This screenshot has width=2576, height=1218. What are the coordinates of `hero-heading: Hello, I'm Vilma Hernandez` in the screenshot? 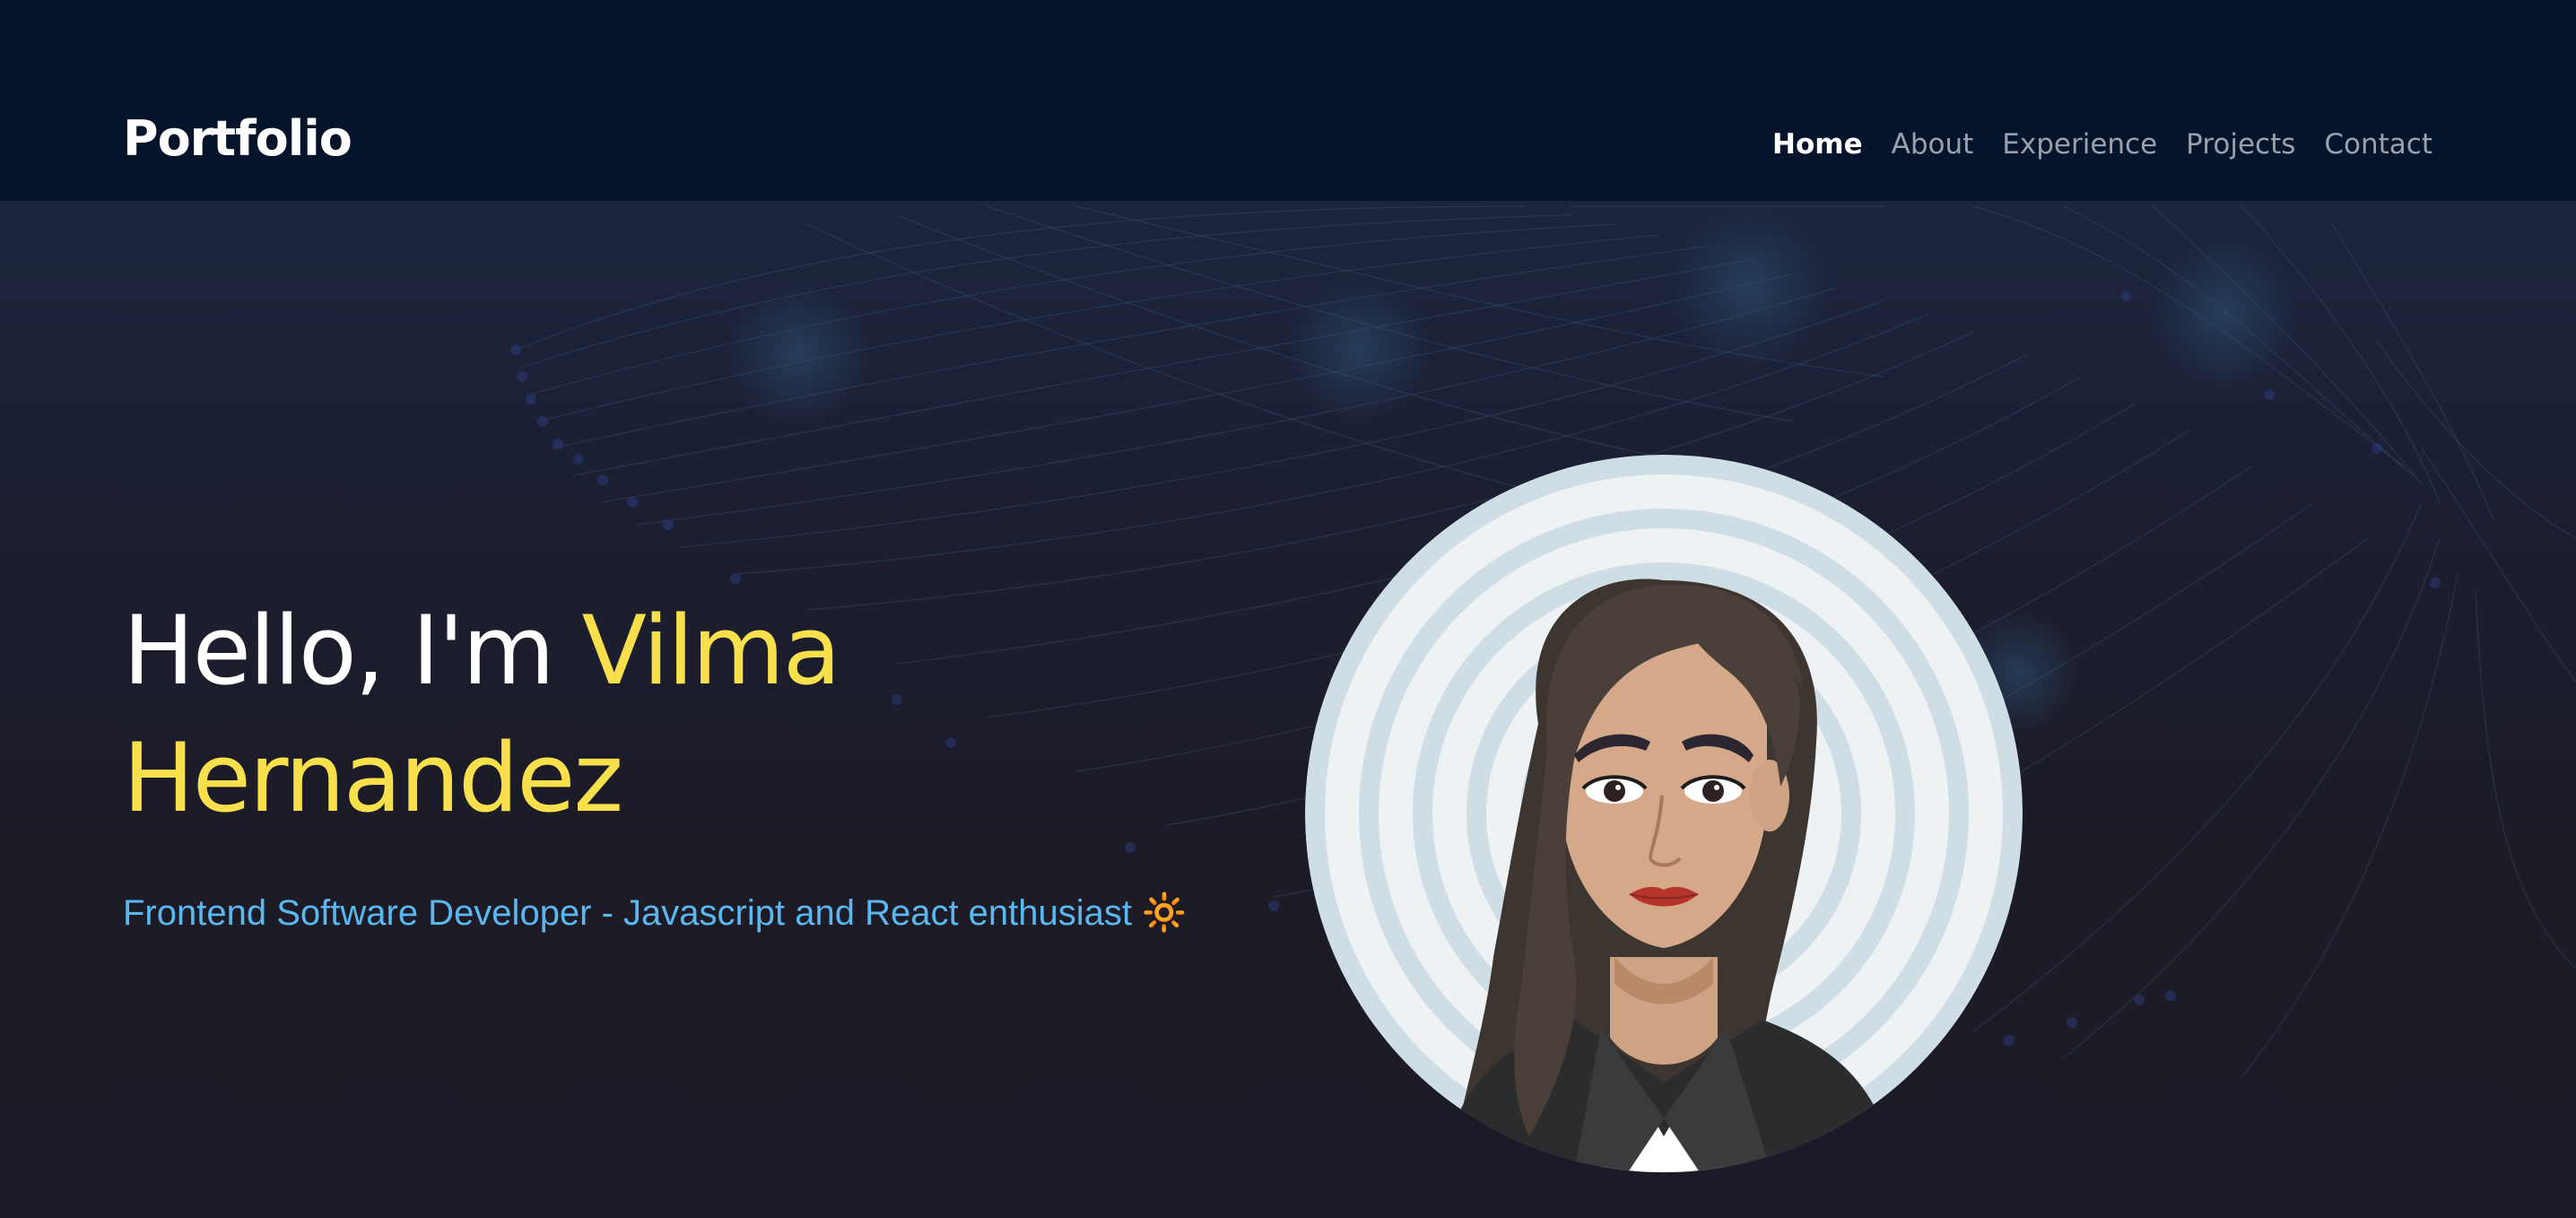 It's located at (482, 715).